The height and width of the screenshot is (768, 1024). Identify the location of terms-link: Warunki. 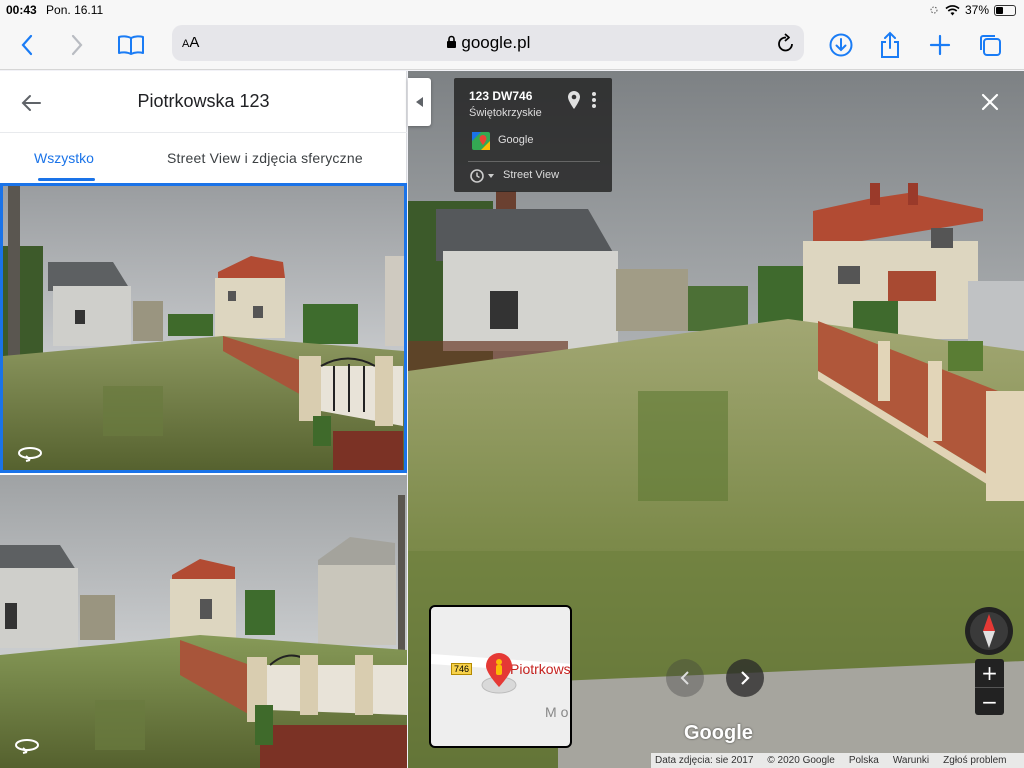
(911, 760).